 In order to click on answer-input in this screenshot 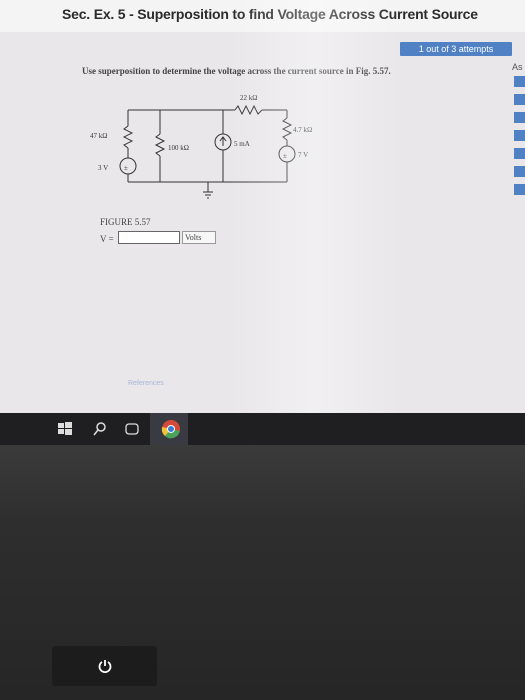, I will do `click(149, 237)`.